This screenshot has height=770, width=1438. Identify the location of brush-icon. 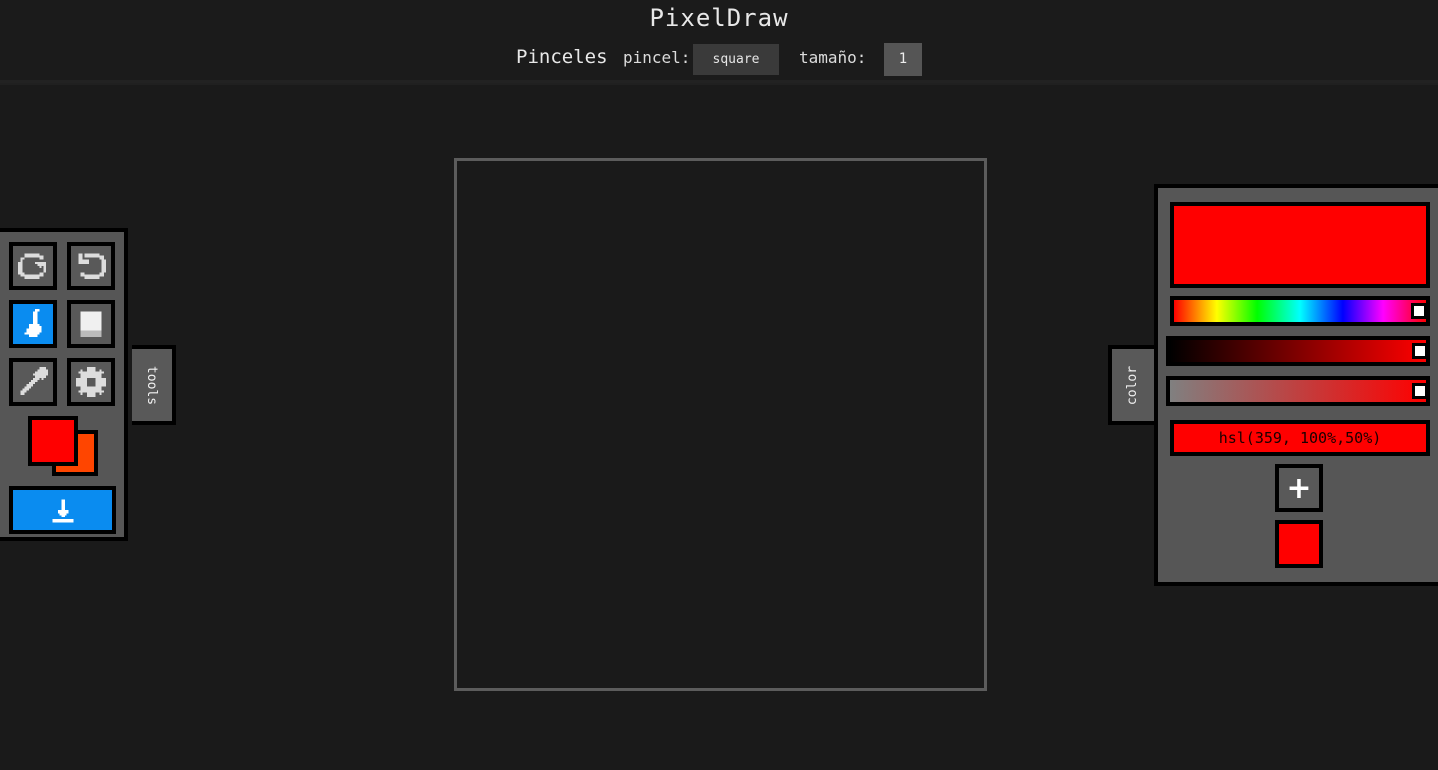
(33, 323).